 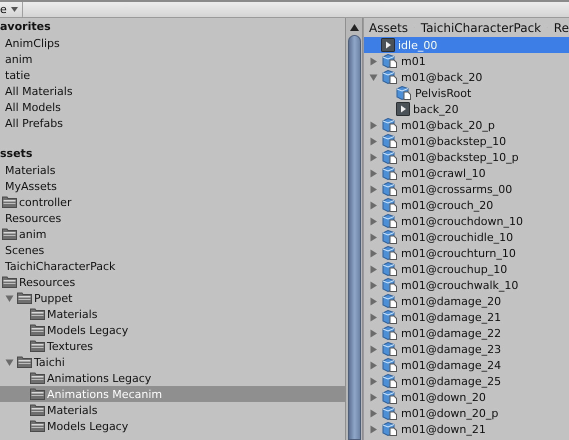 I want to click on folder-row: All Materials, so click(x=172, y=91).